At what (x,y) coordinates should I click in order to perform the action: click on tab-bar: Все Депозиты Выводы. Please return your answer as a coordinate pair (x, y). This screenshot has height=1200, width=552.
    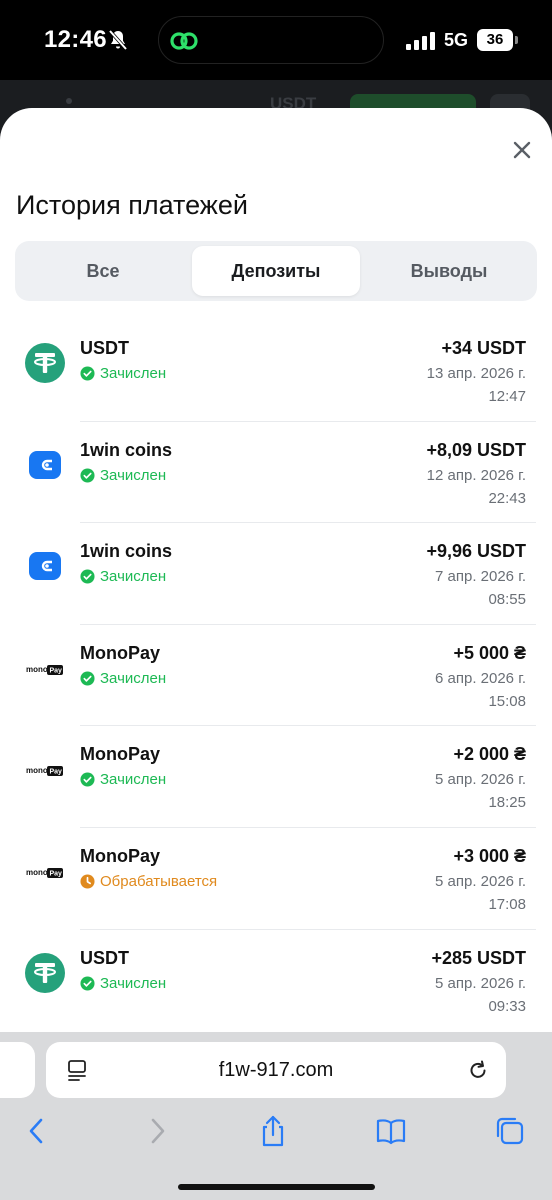
    Looking at the image, I should click on (276, 271).